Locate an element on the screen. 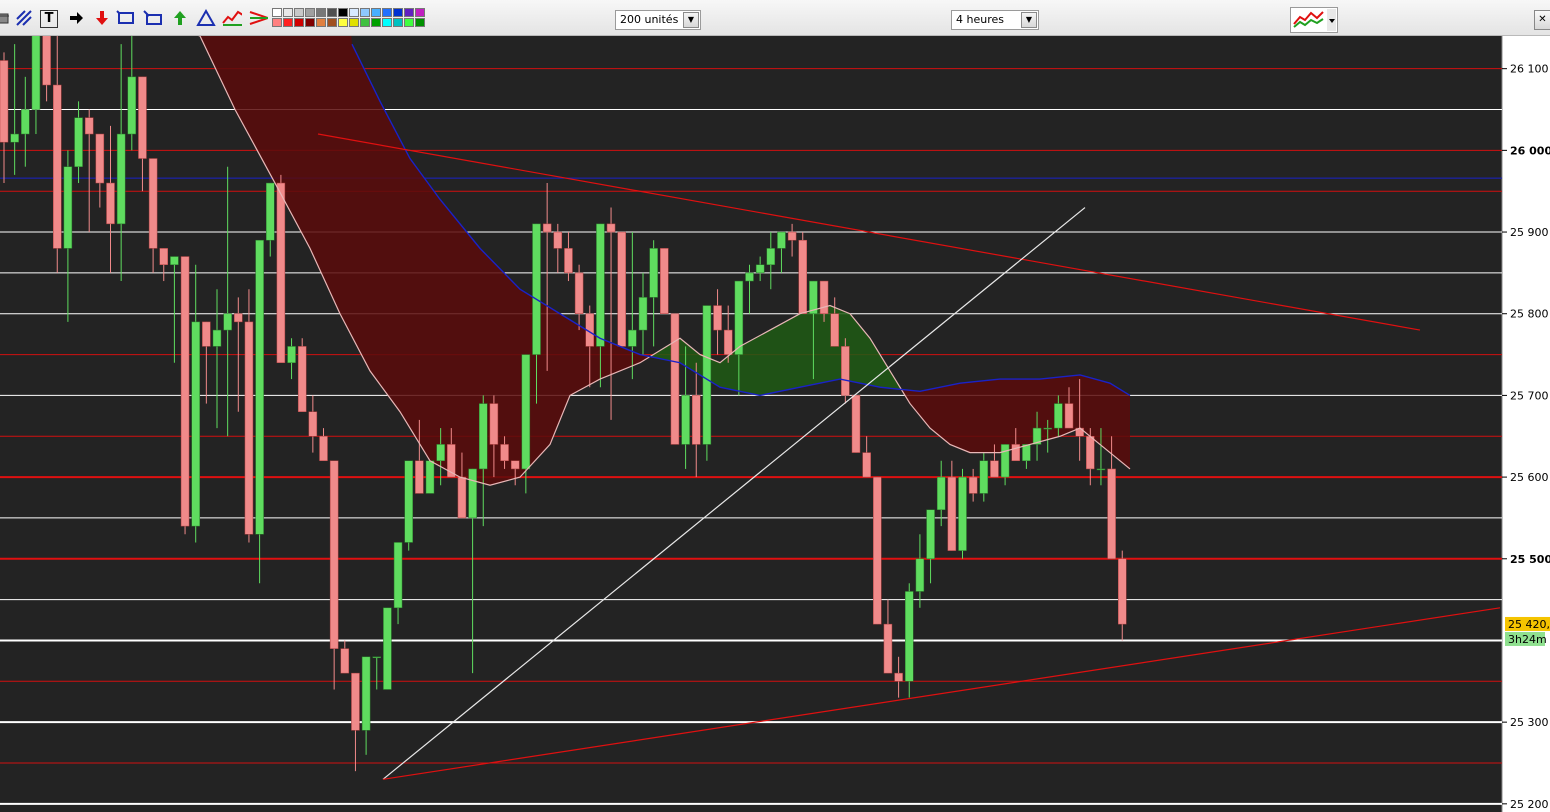 The image size is (1550, 812). y-tick-label: 26 000 is located at coordinates (1530, 150).